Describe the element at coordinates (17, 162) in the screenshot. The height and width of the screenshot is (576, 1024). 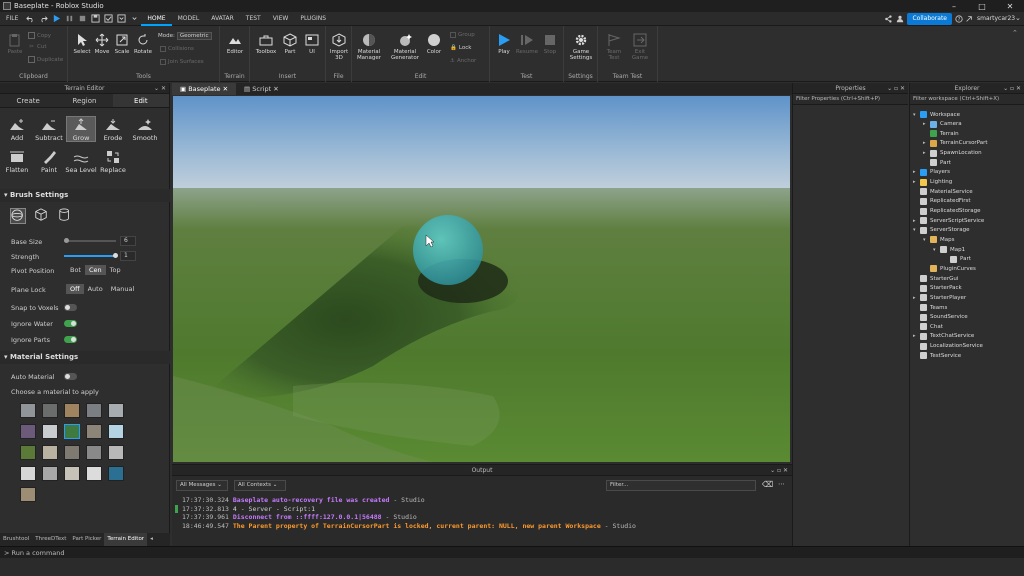
I see `tool-flatten: Flatten` at that location.